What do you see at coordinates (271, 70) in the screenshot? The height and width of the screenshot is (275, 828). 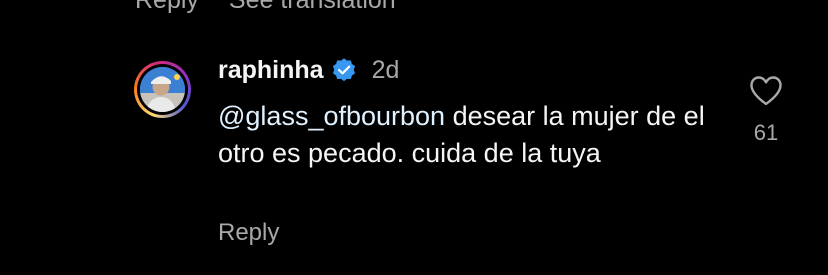 I see `username: raphinha` at bounding box center [271, 70].